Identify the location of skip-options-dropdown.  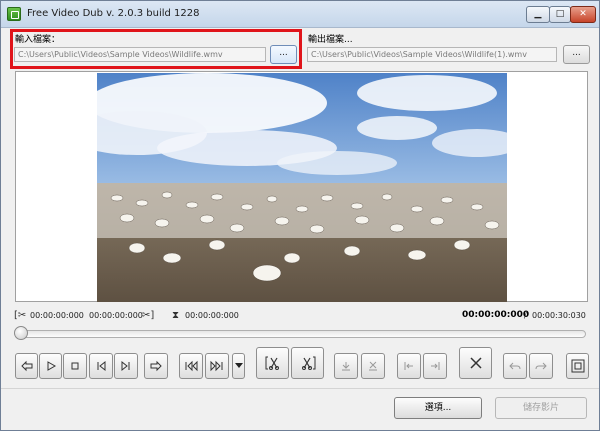
(238, 366).